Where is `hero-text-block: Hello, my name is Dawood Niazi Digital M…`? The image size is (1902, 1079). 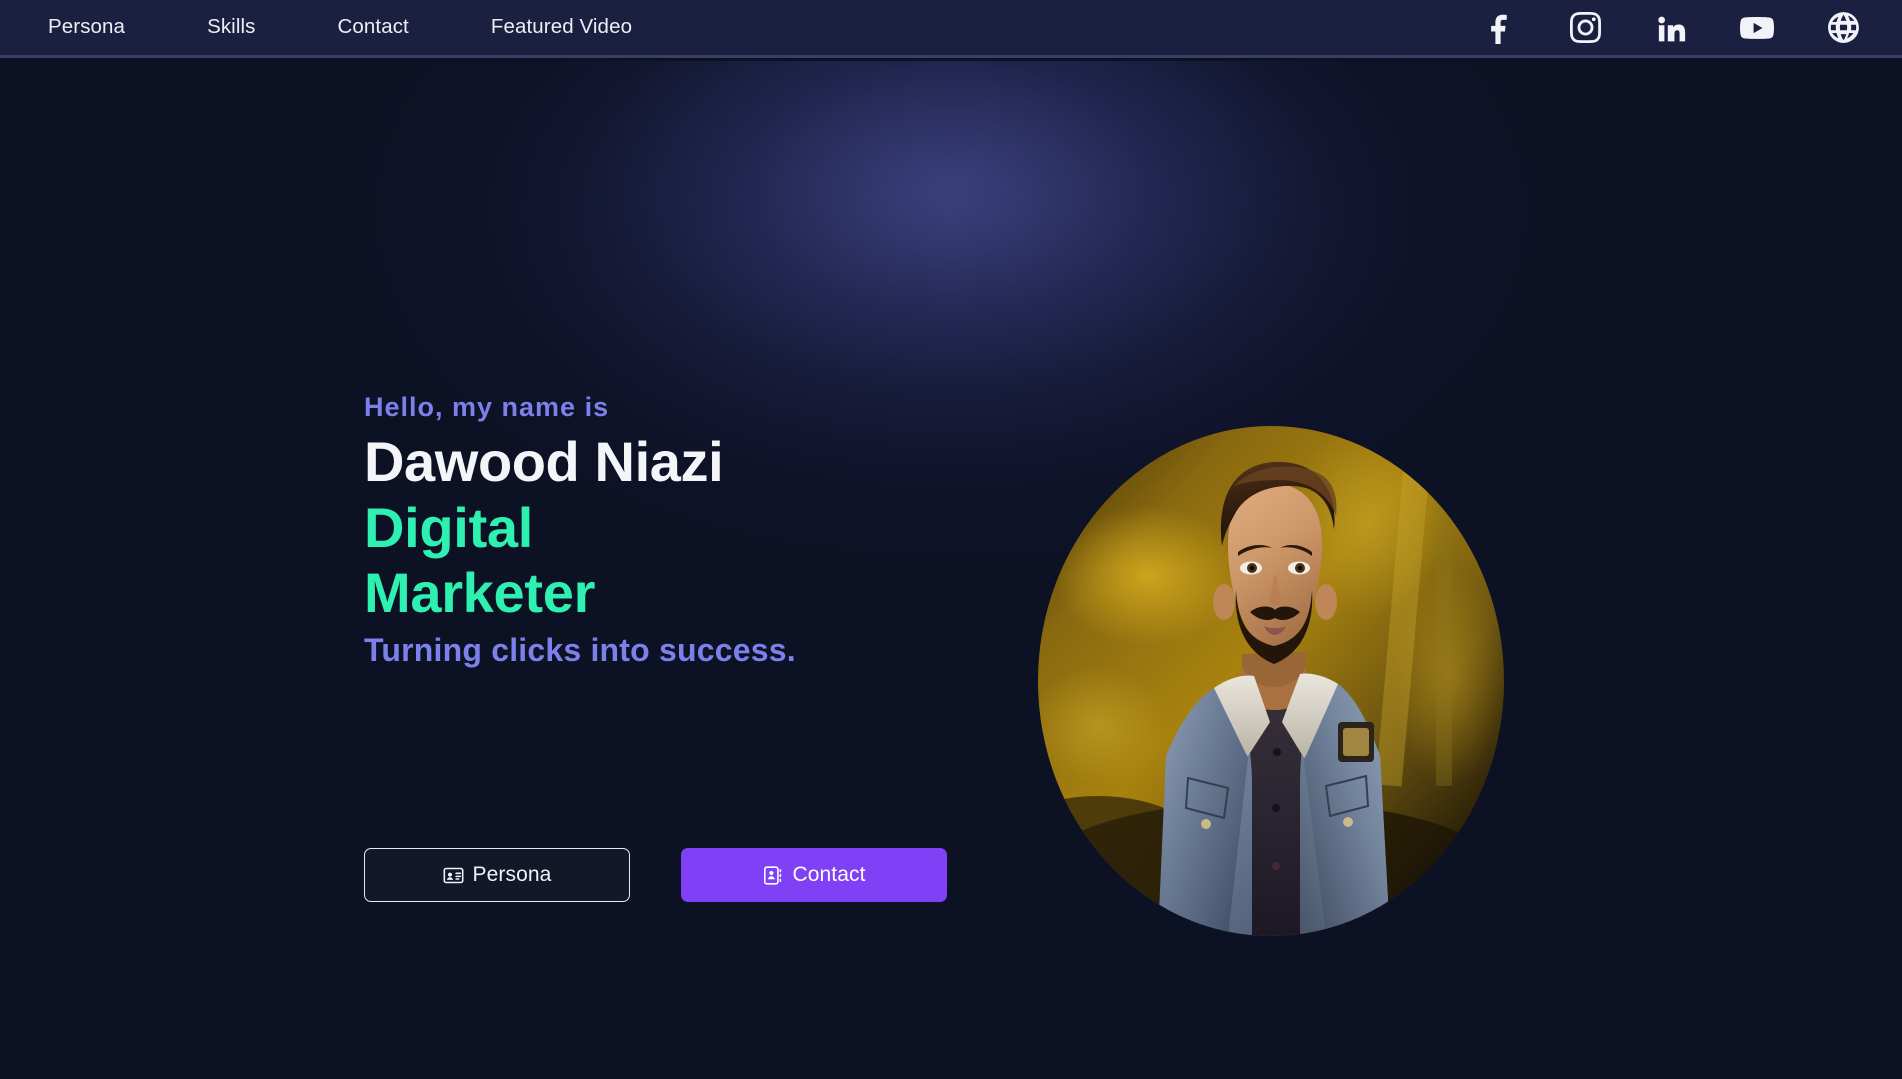 hero-text-block: Hello, my name is Dawood Niazi Digital M… is located at coordinates (674, 531).